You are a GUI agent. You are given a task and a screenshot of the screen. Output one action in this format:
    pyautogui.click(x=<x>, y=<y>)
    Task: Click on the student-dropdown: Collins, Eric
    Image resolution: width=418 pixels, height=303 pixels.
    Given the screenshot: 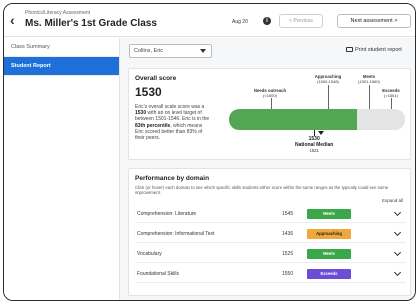 What is the action you would take?
    pyautogui.click(x=170, y=51)
    